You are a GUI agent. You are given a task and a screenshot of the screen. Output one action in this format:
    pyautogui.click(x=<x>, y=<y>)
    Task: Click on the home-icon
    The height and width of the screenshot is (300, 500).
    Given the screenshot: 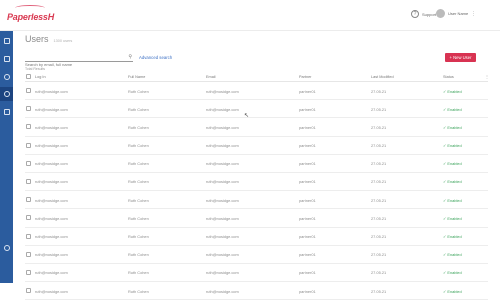 What is the action you would take?
    pyautogui.click(x=6, y=59)
    